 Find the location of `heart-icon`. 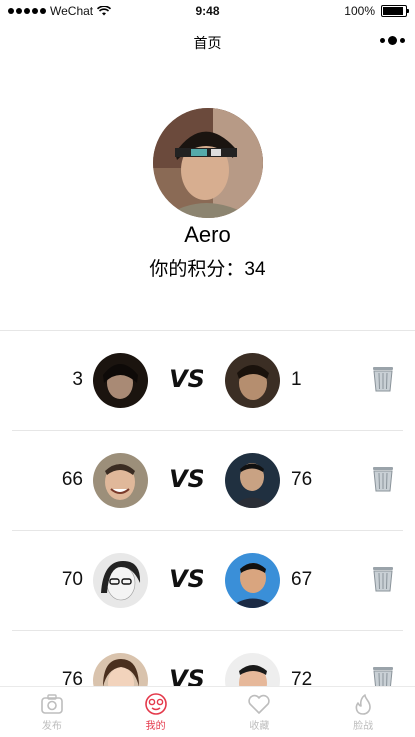

heart-icon is located at coordinates (259, 704).